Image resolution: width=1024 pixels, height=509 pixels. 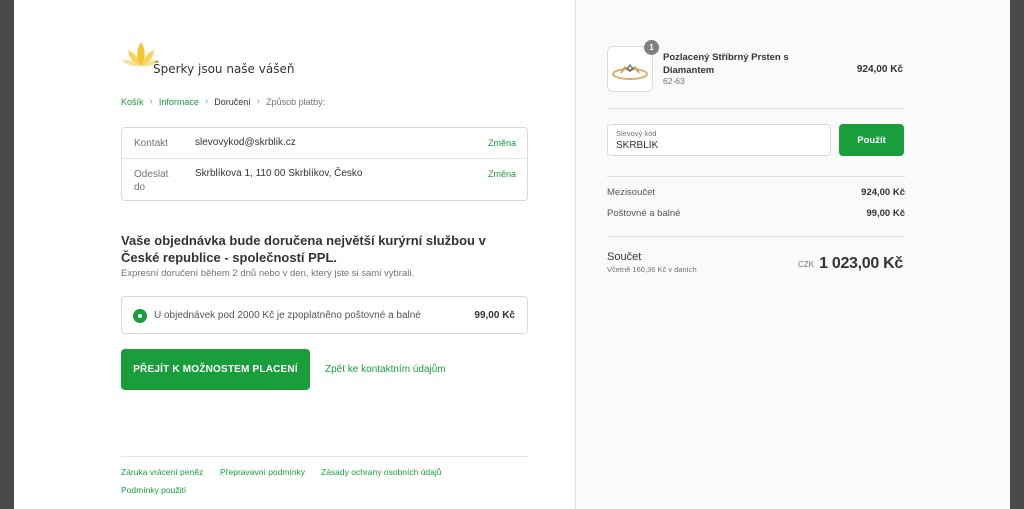 I want to click on shipto-label: Odeslat do, so click(x=151, y=181).